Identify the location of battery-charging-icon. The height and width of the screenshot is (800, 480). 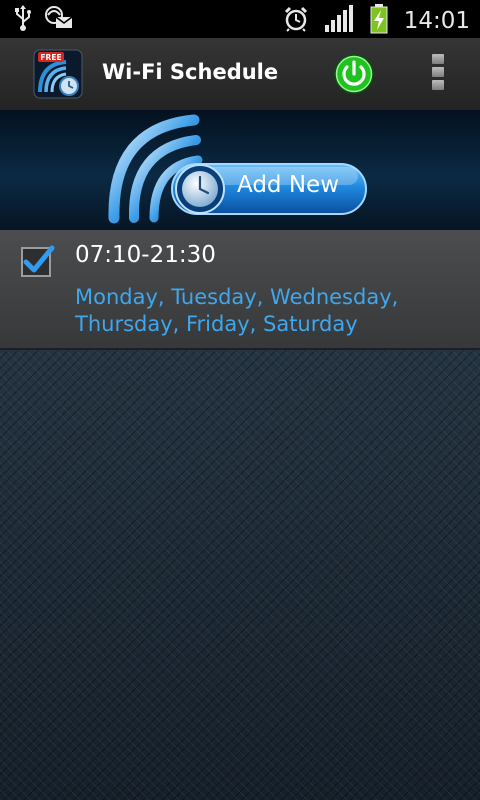
(379, 21).